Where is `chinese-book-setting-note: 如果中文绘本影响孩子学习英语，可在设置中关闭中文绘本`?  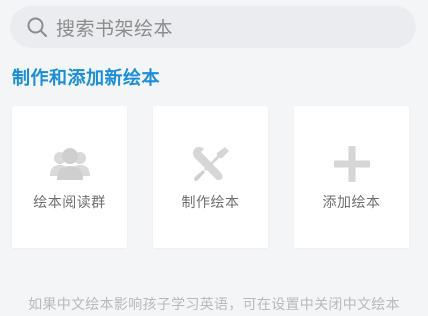 chinese-book-setting-note: 如果中文绘本影响孩子学习英语，可在设置中关闭中文绘本 is located at coordinates (214, 305).